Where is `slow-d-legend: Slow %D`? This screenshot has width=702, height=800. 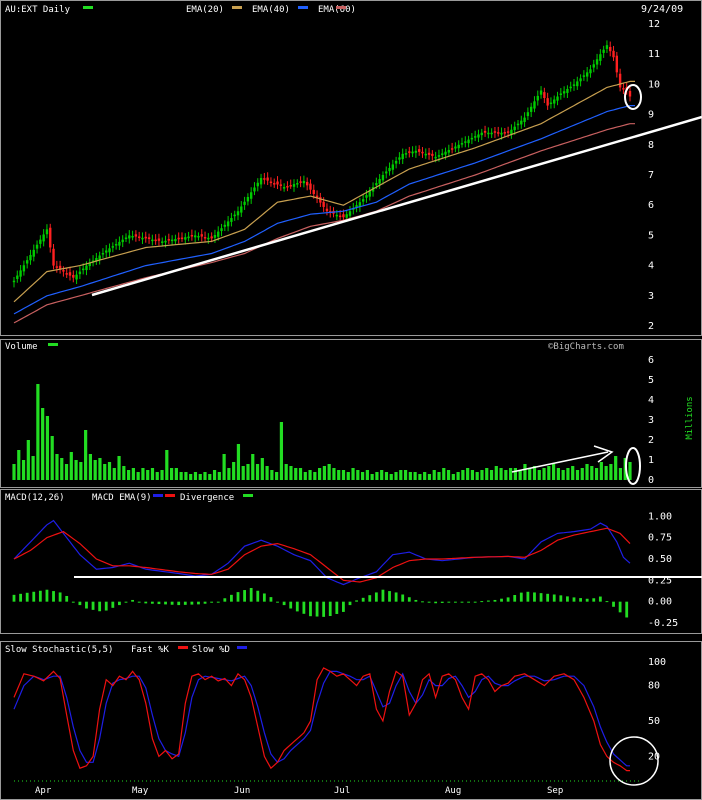 slow-d-legend: Slow %D is located at coordinates (211, 650).